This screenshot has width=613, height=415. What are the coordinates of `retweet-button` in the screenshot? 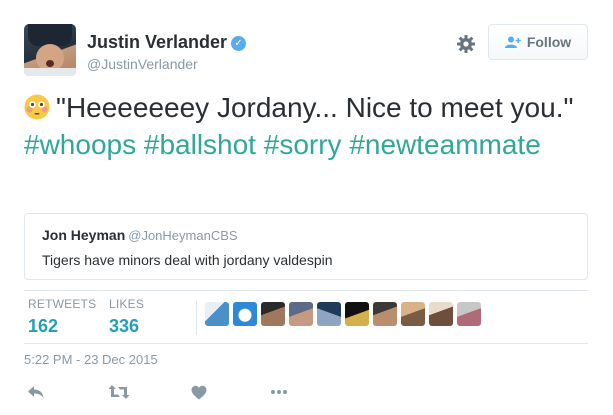 It's located at (119, 392).